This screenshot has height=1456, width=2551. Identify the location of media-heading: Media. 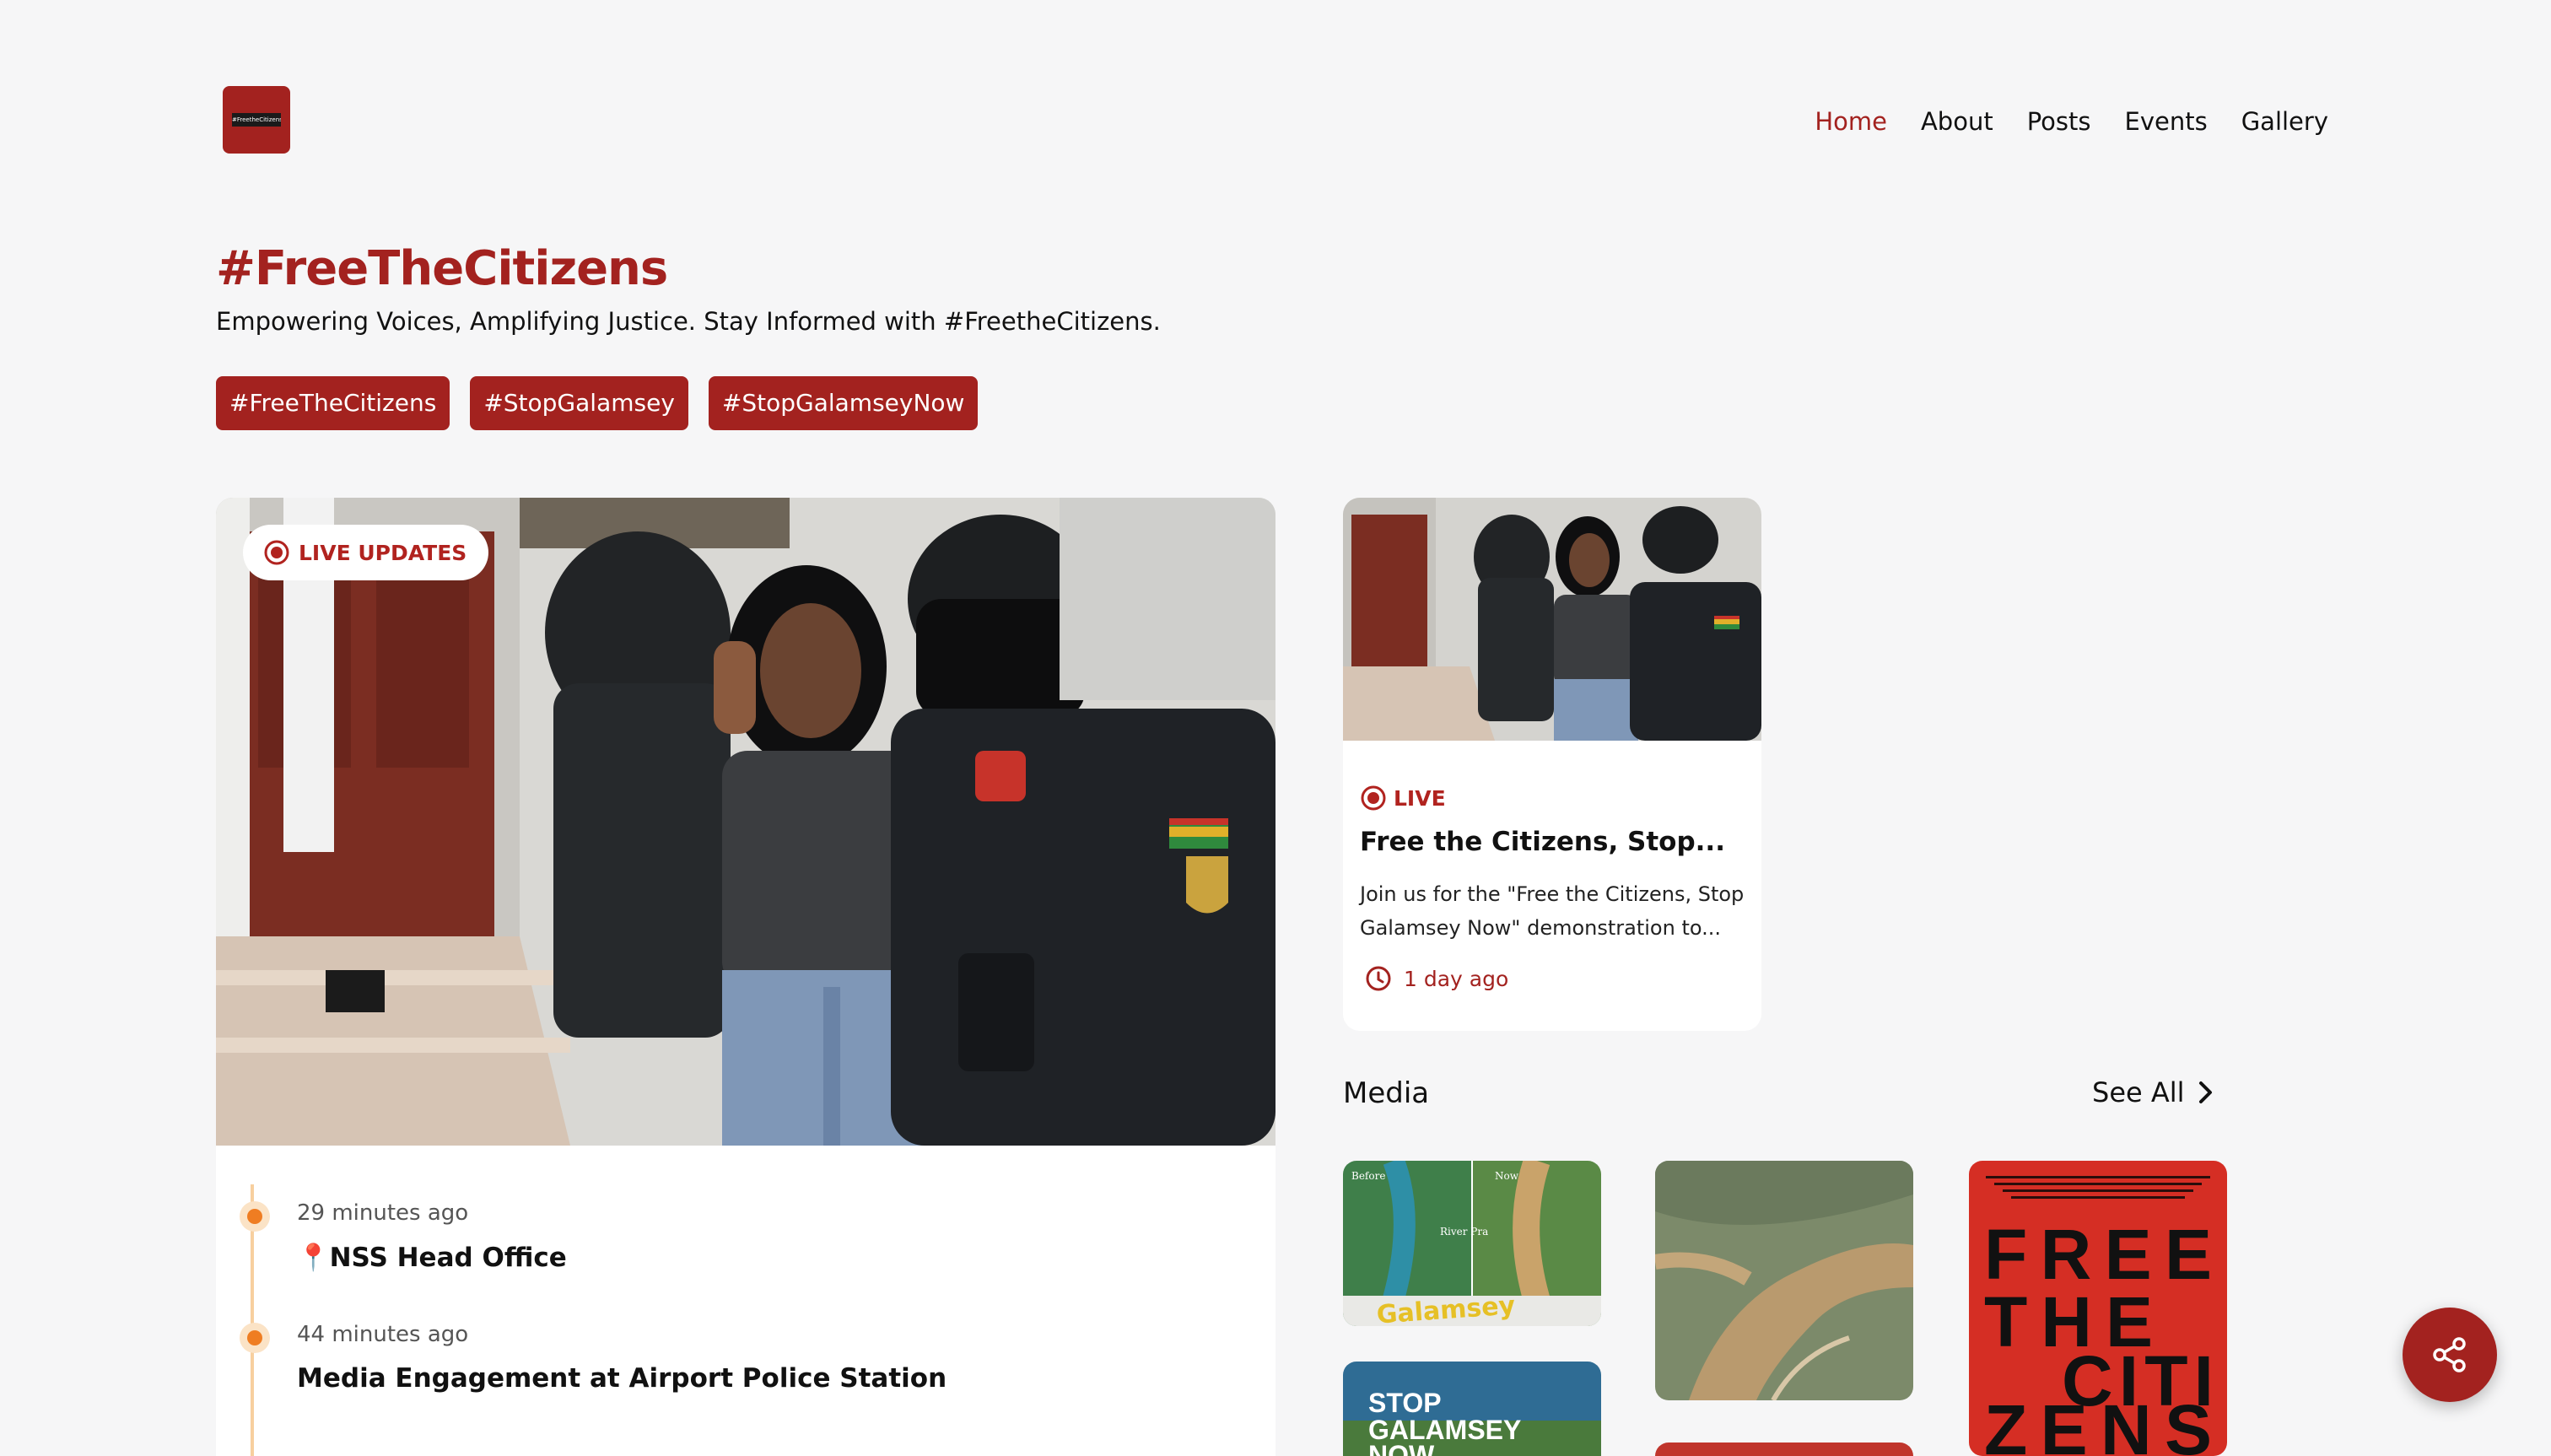
(1386, 1093).